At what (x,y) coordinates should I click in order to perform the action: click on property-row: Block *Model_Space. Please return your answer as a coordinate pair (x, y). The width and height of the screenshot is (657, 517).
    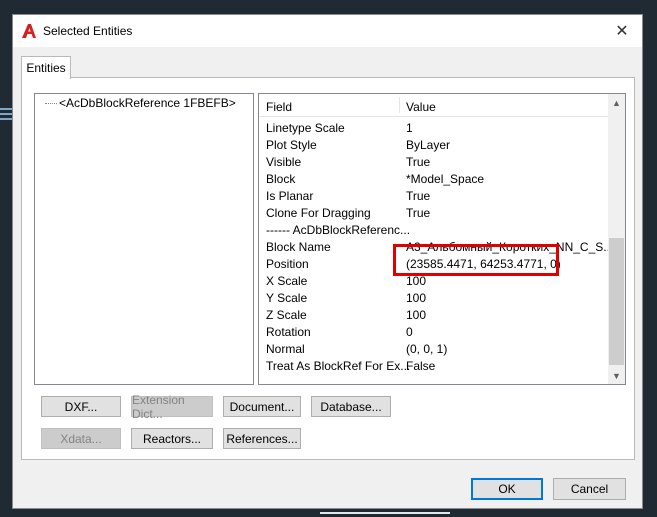
    Looking at the image, I should click on (434, 178).